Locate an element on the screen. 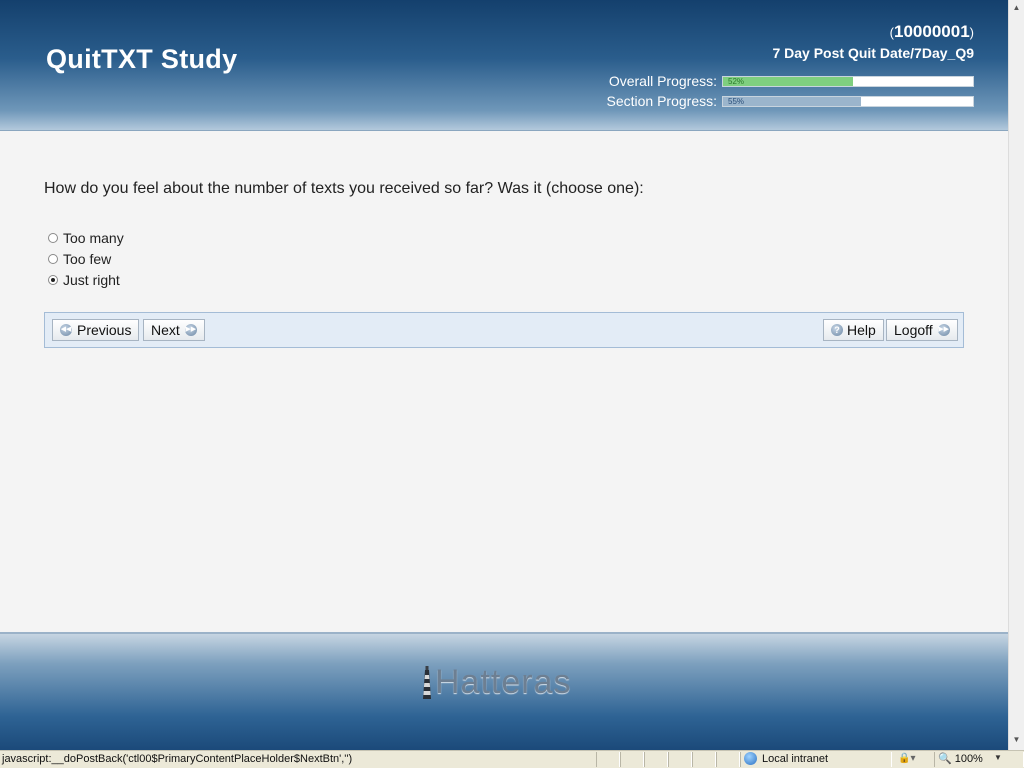 The image size is (1024, 768). zoom-icon: 🔍 is located at coordinates (945, 759).